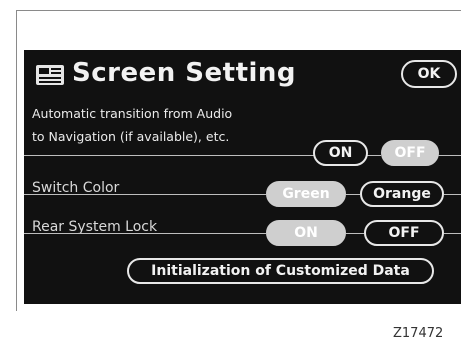 The image size is (461, 351). What do you see at coordinates (280, 271) in the screenshot?
I see `initialize-customized-data-button: Initialization of Customized Data` at bounding box center [280, 271].